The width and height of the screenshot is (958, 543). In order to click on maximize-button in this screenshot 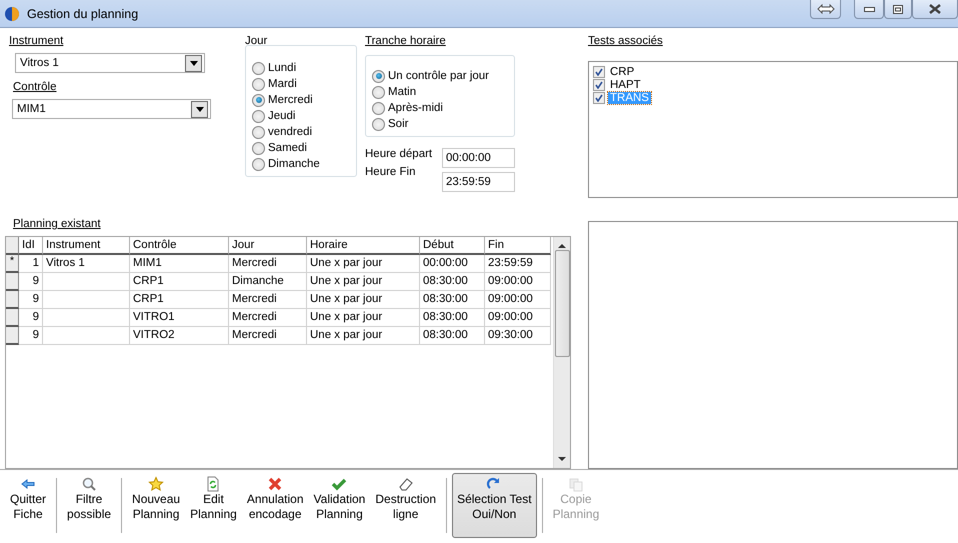, I will do `click(898, 9)`.